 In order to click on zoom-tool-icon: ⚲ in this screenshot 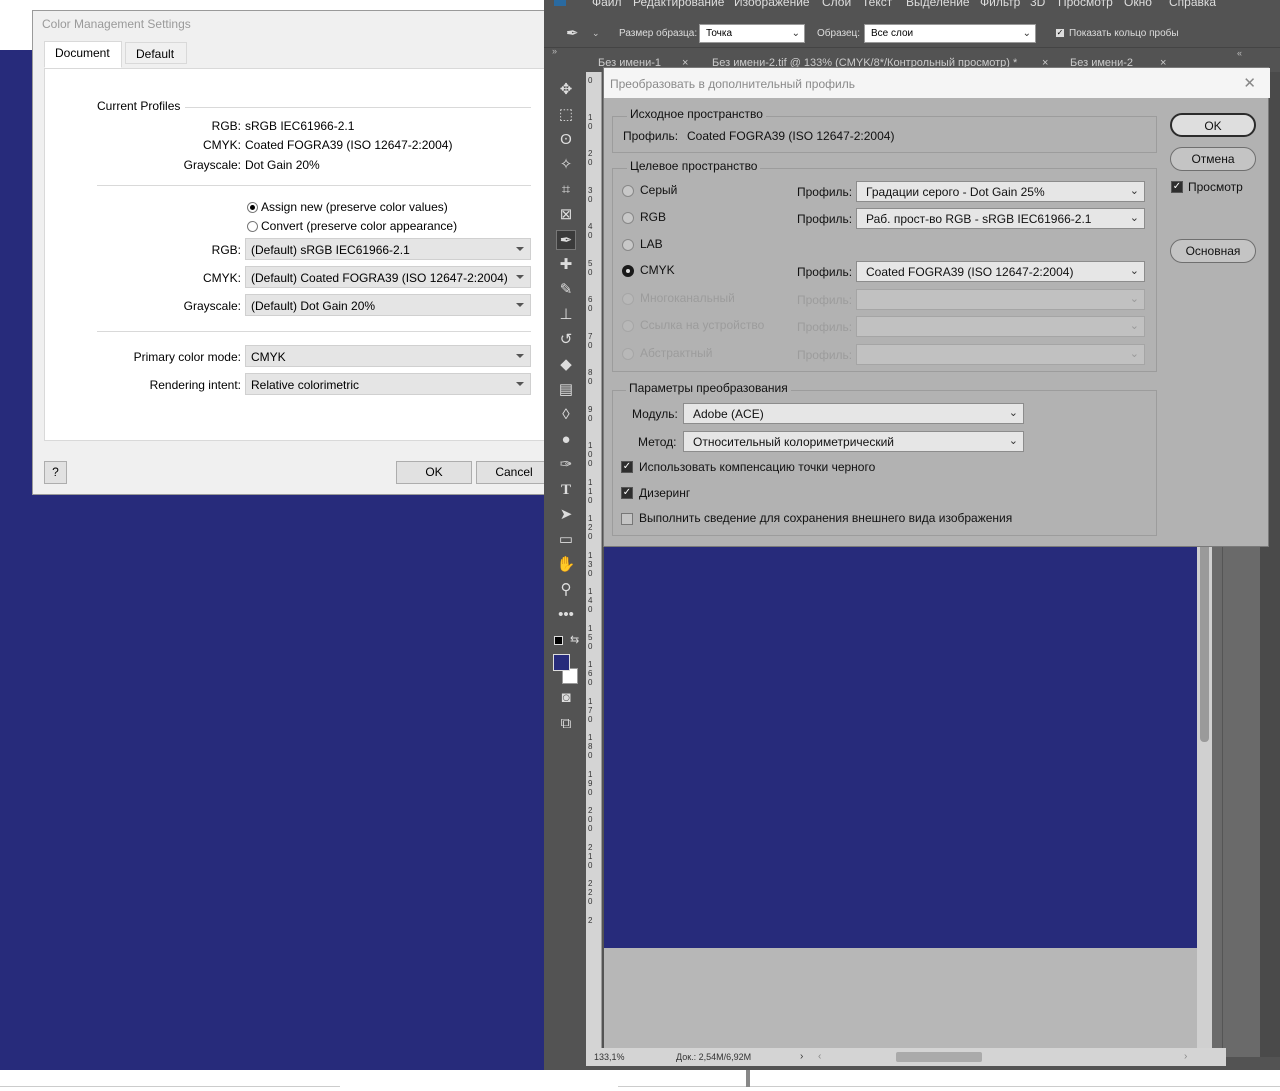, I will do `click(566, 590)`.